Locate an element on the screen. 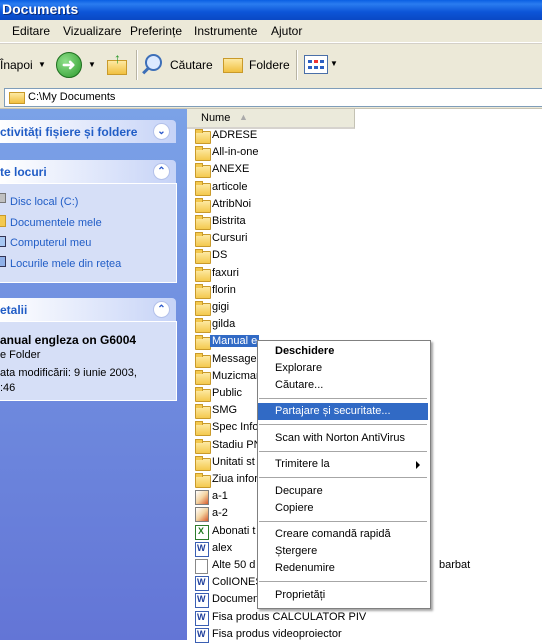 This screenshot has height=644, width=542. list-item-label: Spec Info is located at coordinates (235, 427).